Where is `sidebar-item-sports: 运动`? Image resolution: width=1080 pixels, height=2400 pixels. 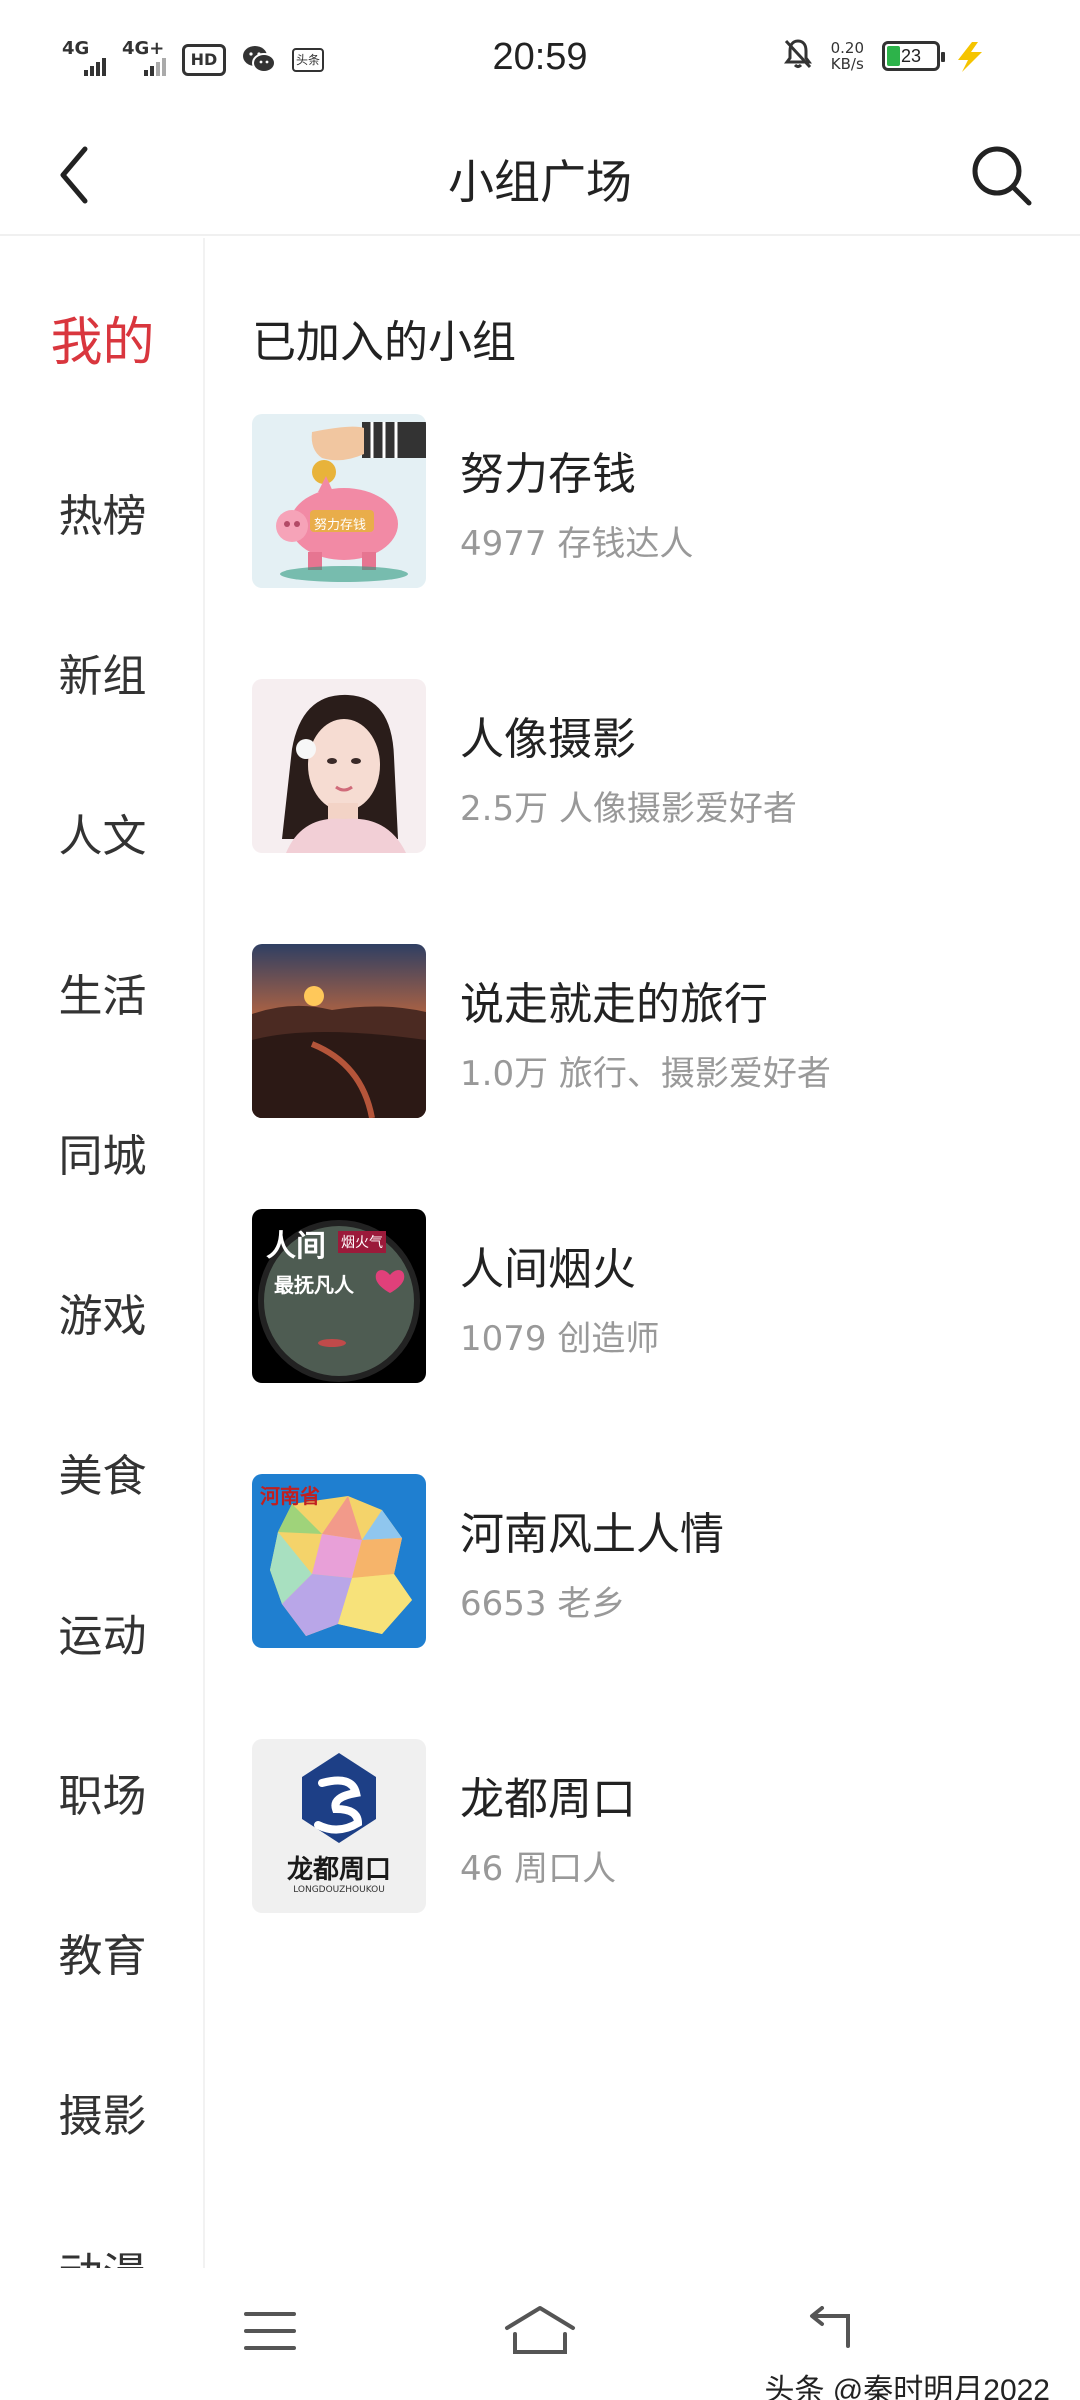 sidebar-item-sports: 运动 is located at coordinates (101, 1632).